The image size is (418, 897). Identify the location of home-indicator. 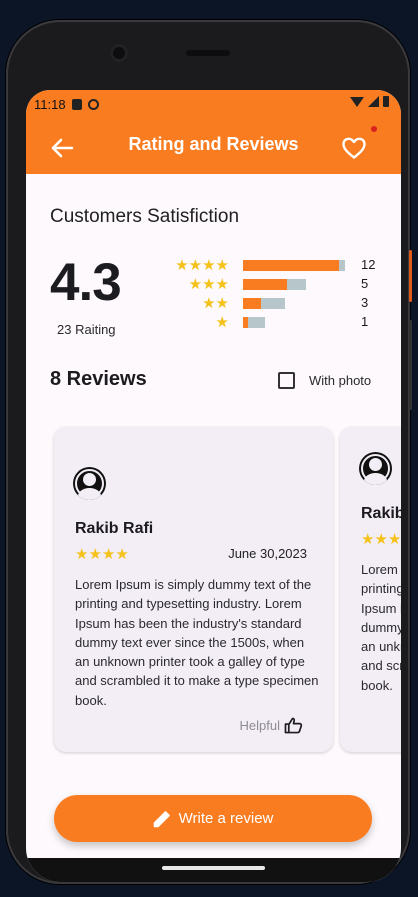
(213, 868).